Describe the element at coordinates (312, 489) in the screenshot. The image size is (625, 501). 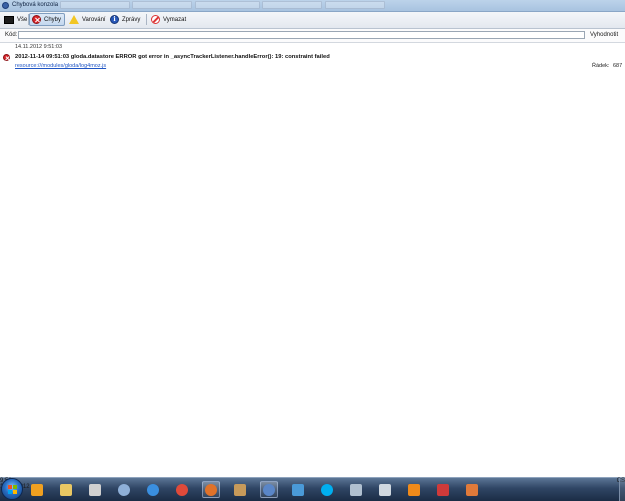
I see `taskbar: CS 9:51 14.11.2012` at that location.